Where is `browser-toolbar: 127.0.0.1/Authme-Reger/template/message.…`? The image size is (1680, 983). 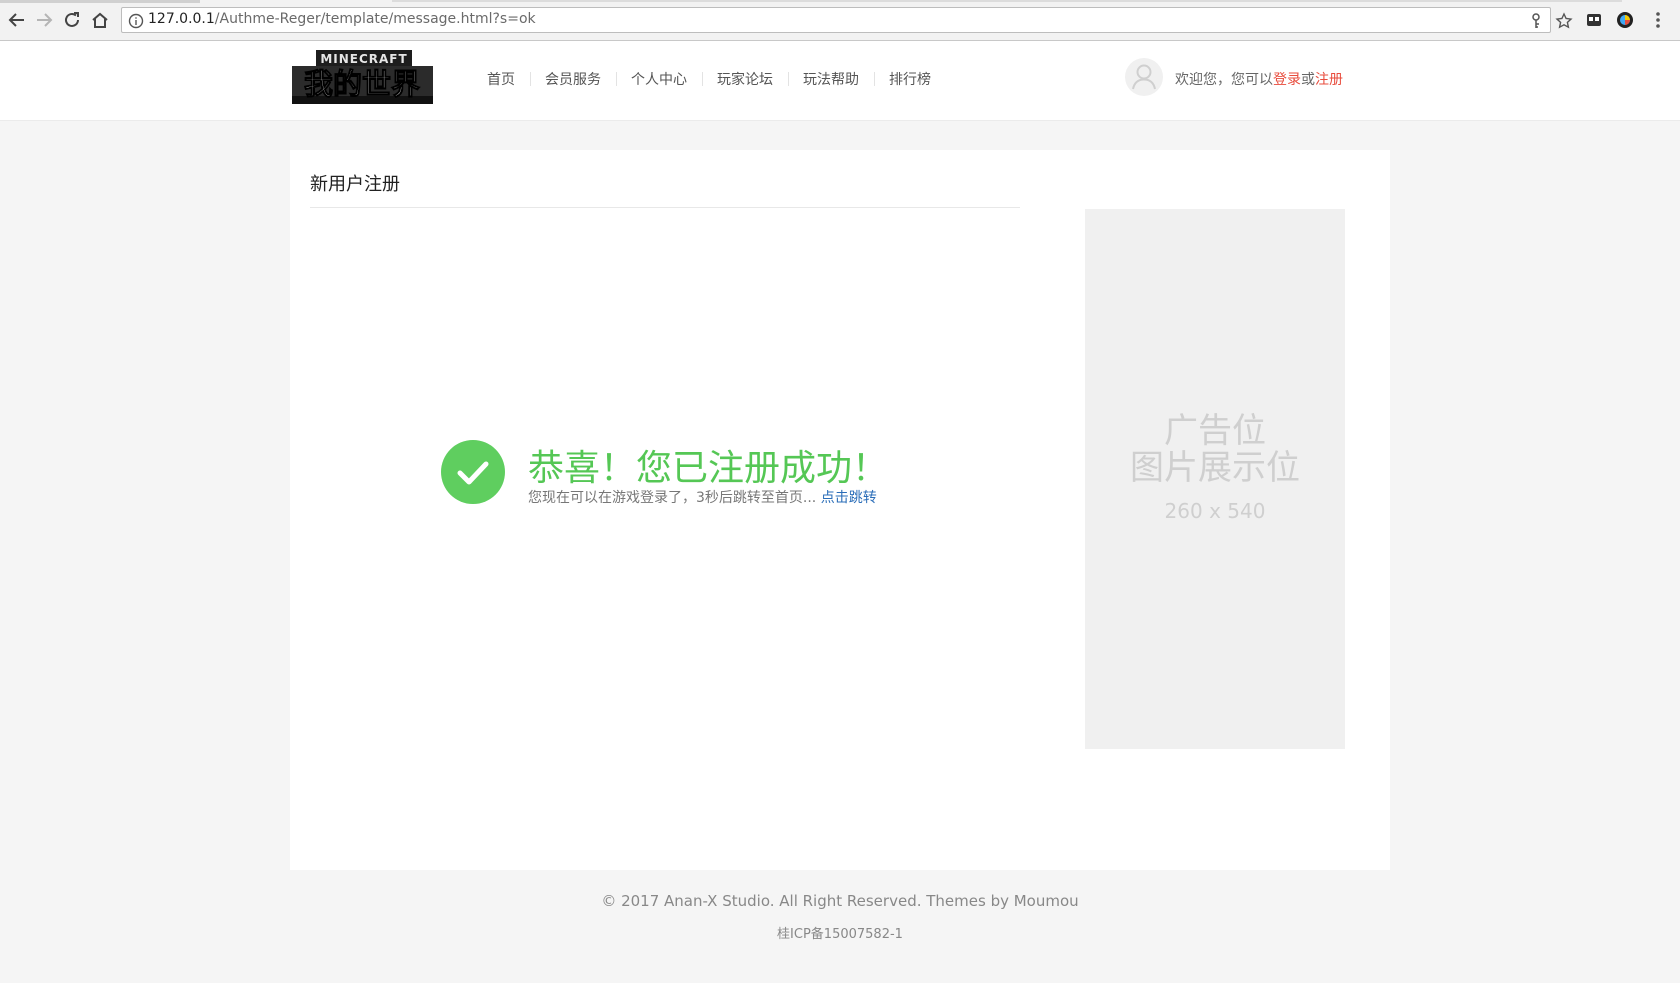
browser-toolbar: 127.0.0.1/Authme-Reger/template/message.… is located at coordinates (840, 20).